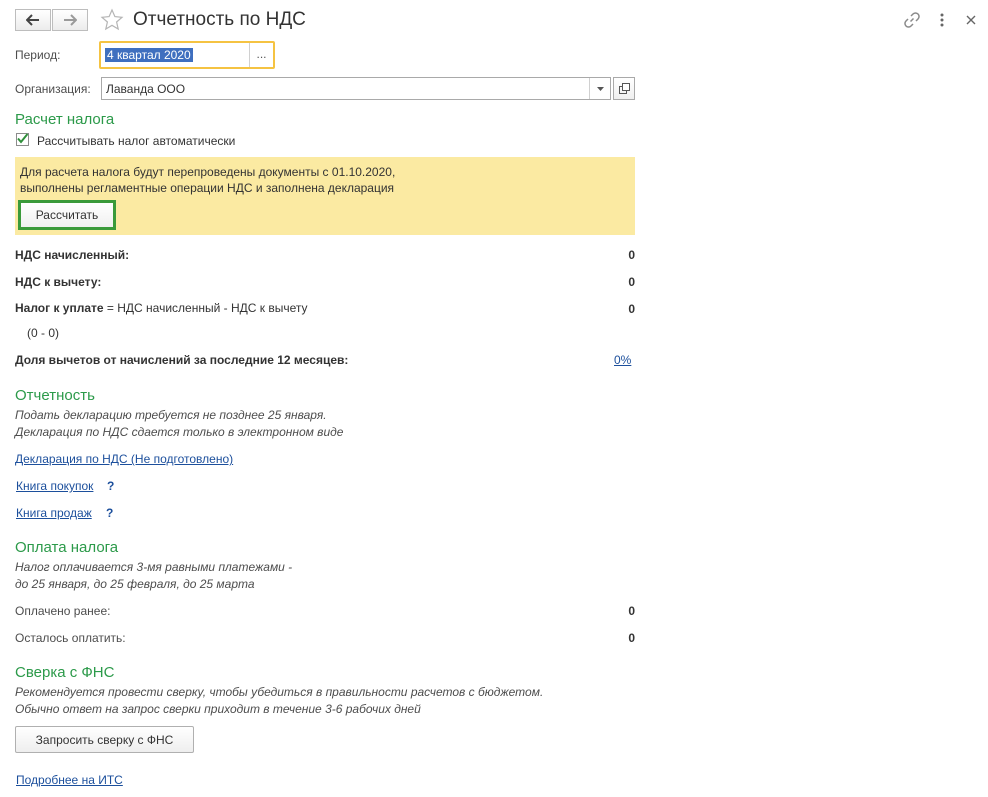 This screenshot has height=797, width=988. I want to click on organization-label: Организация:, so click(53, 89).